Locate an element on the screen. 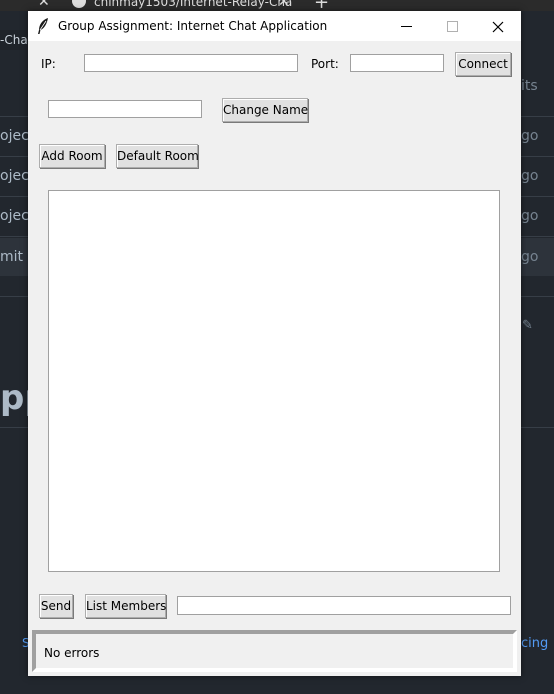 The image size is (554, 694). github-logo-icon is located at coordinates (79, 4).